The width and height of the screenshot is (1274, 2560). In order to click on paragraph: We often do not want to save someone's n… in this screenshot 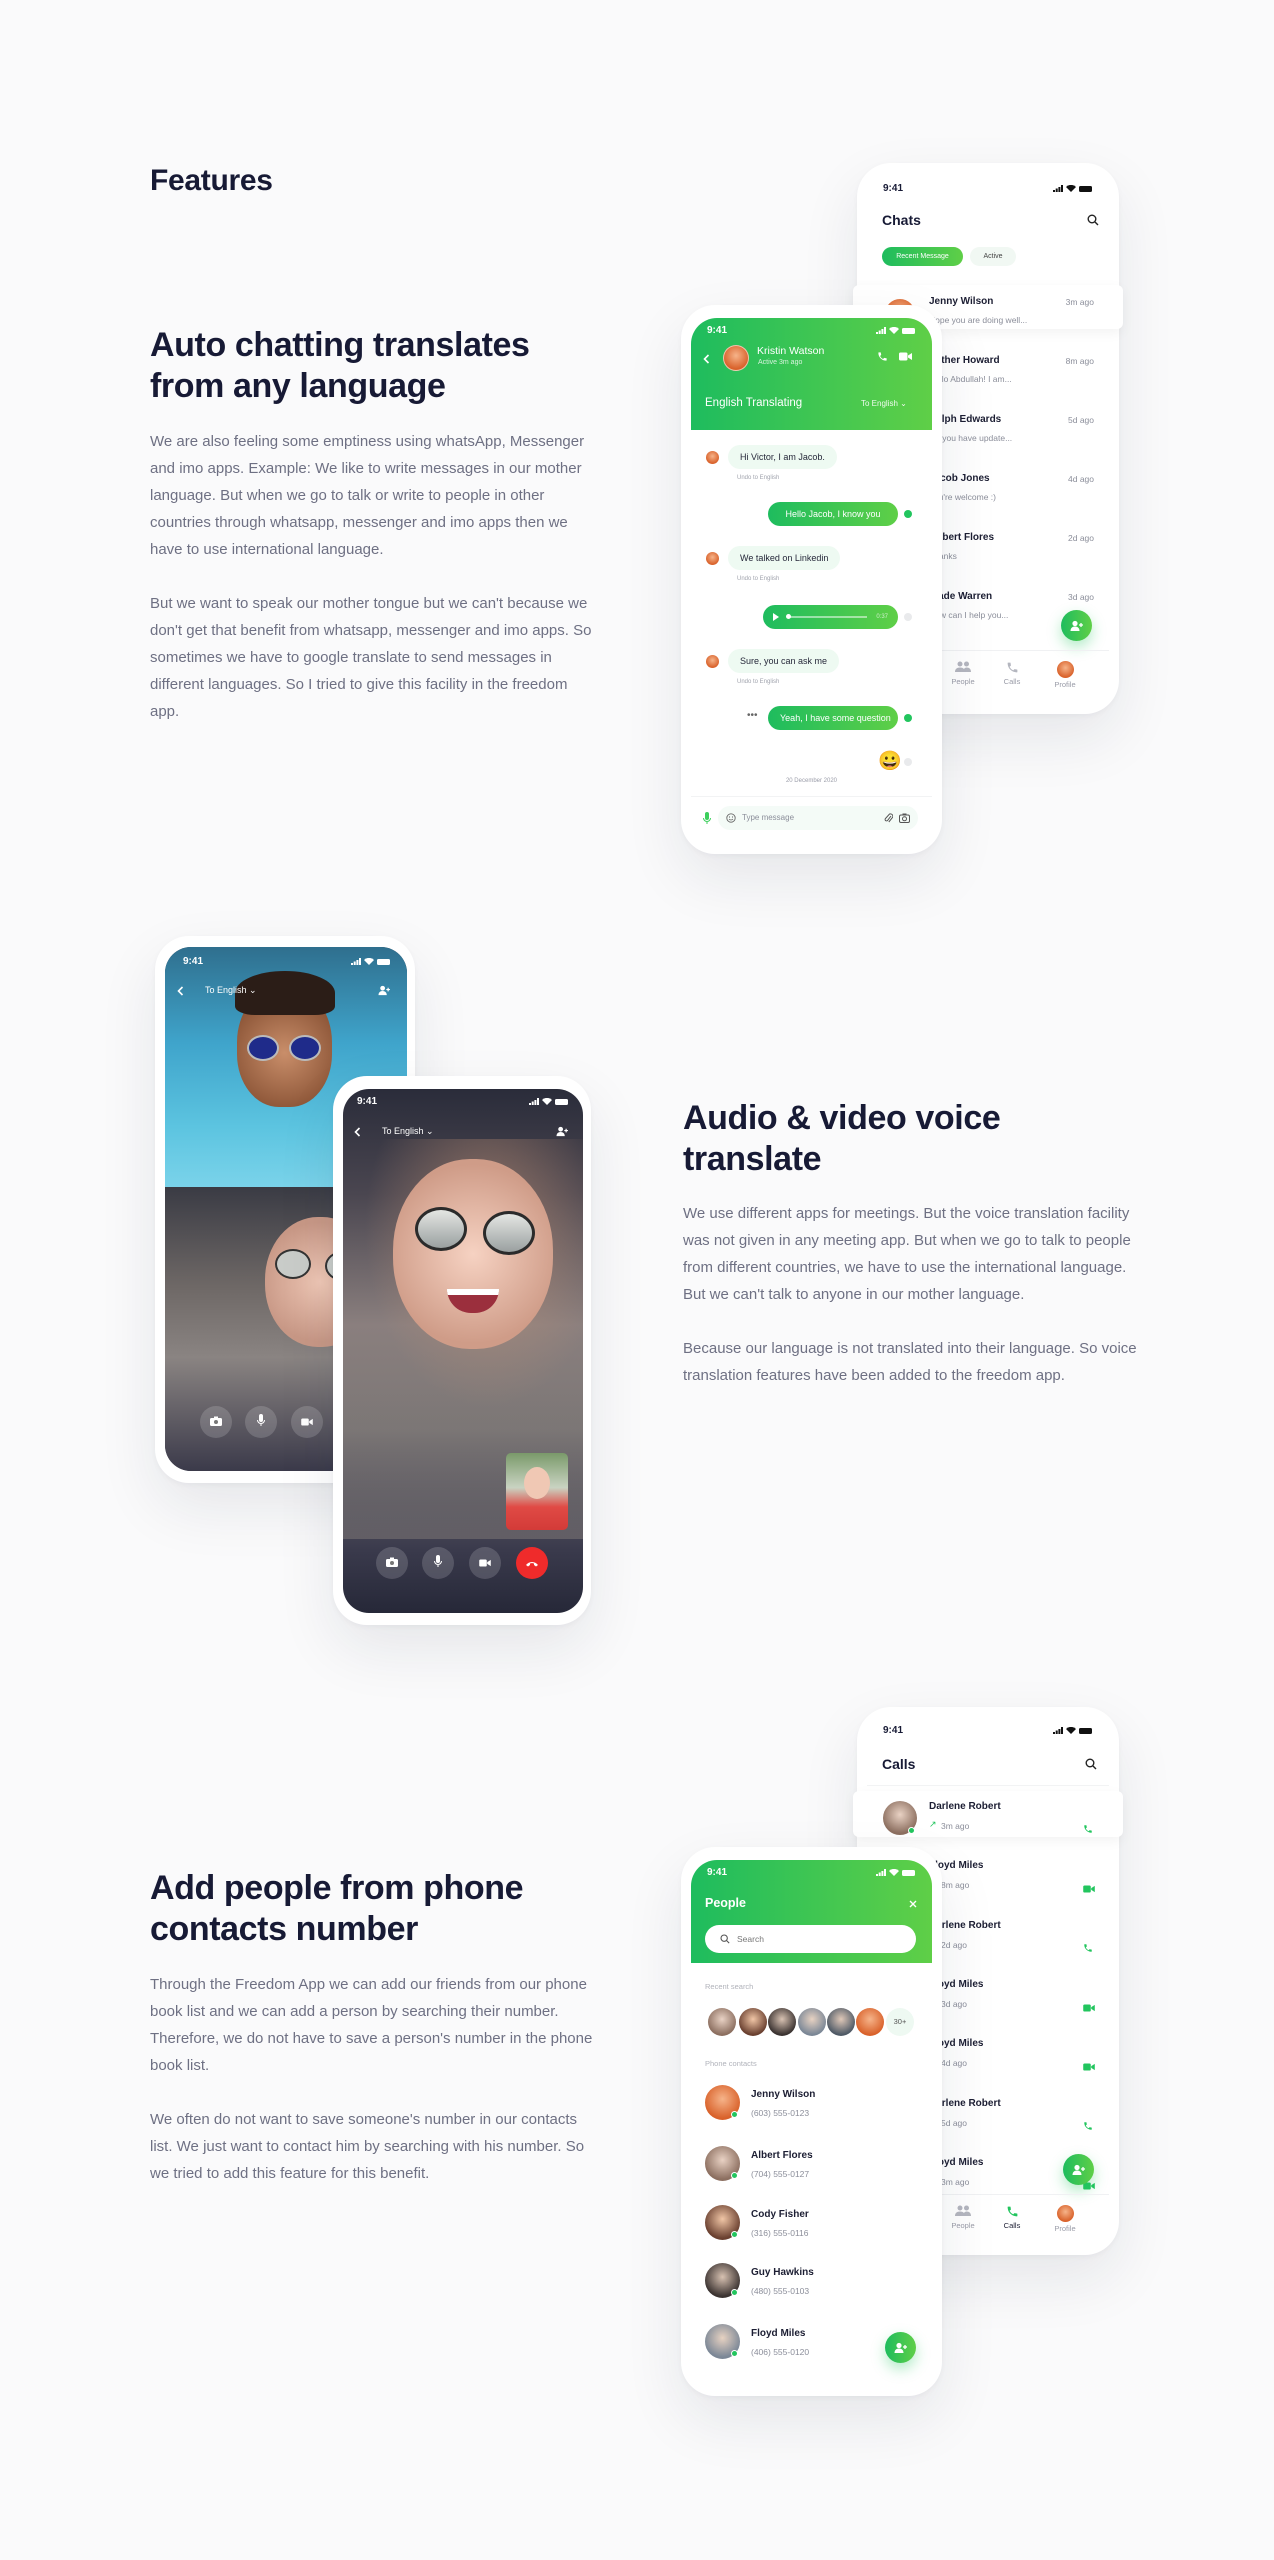, I will do `click(367, 2146)`.